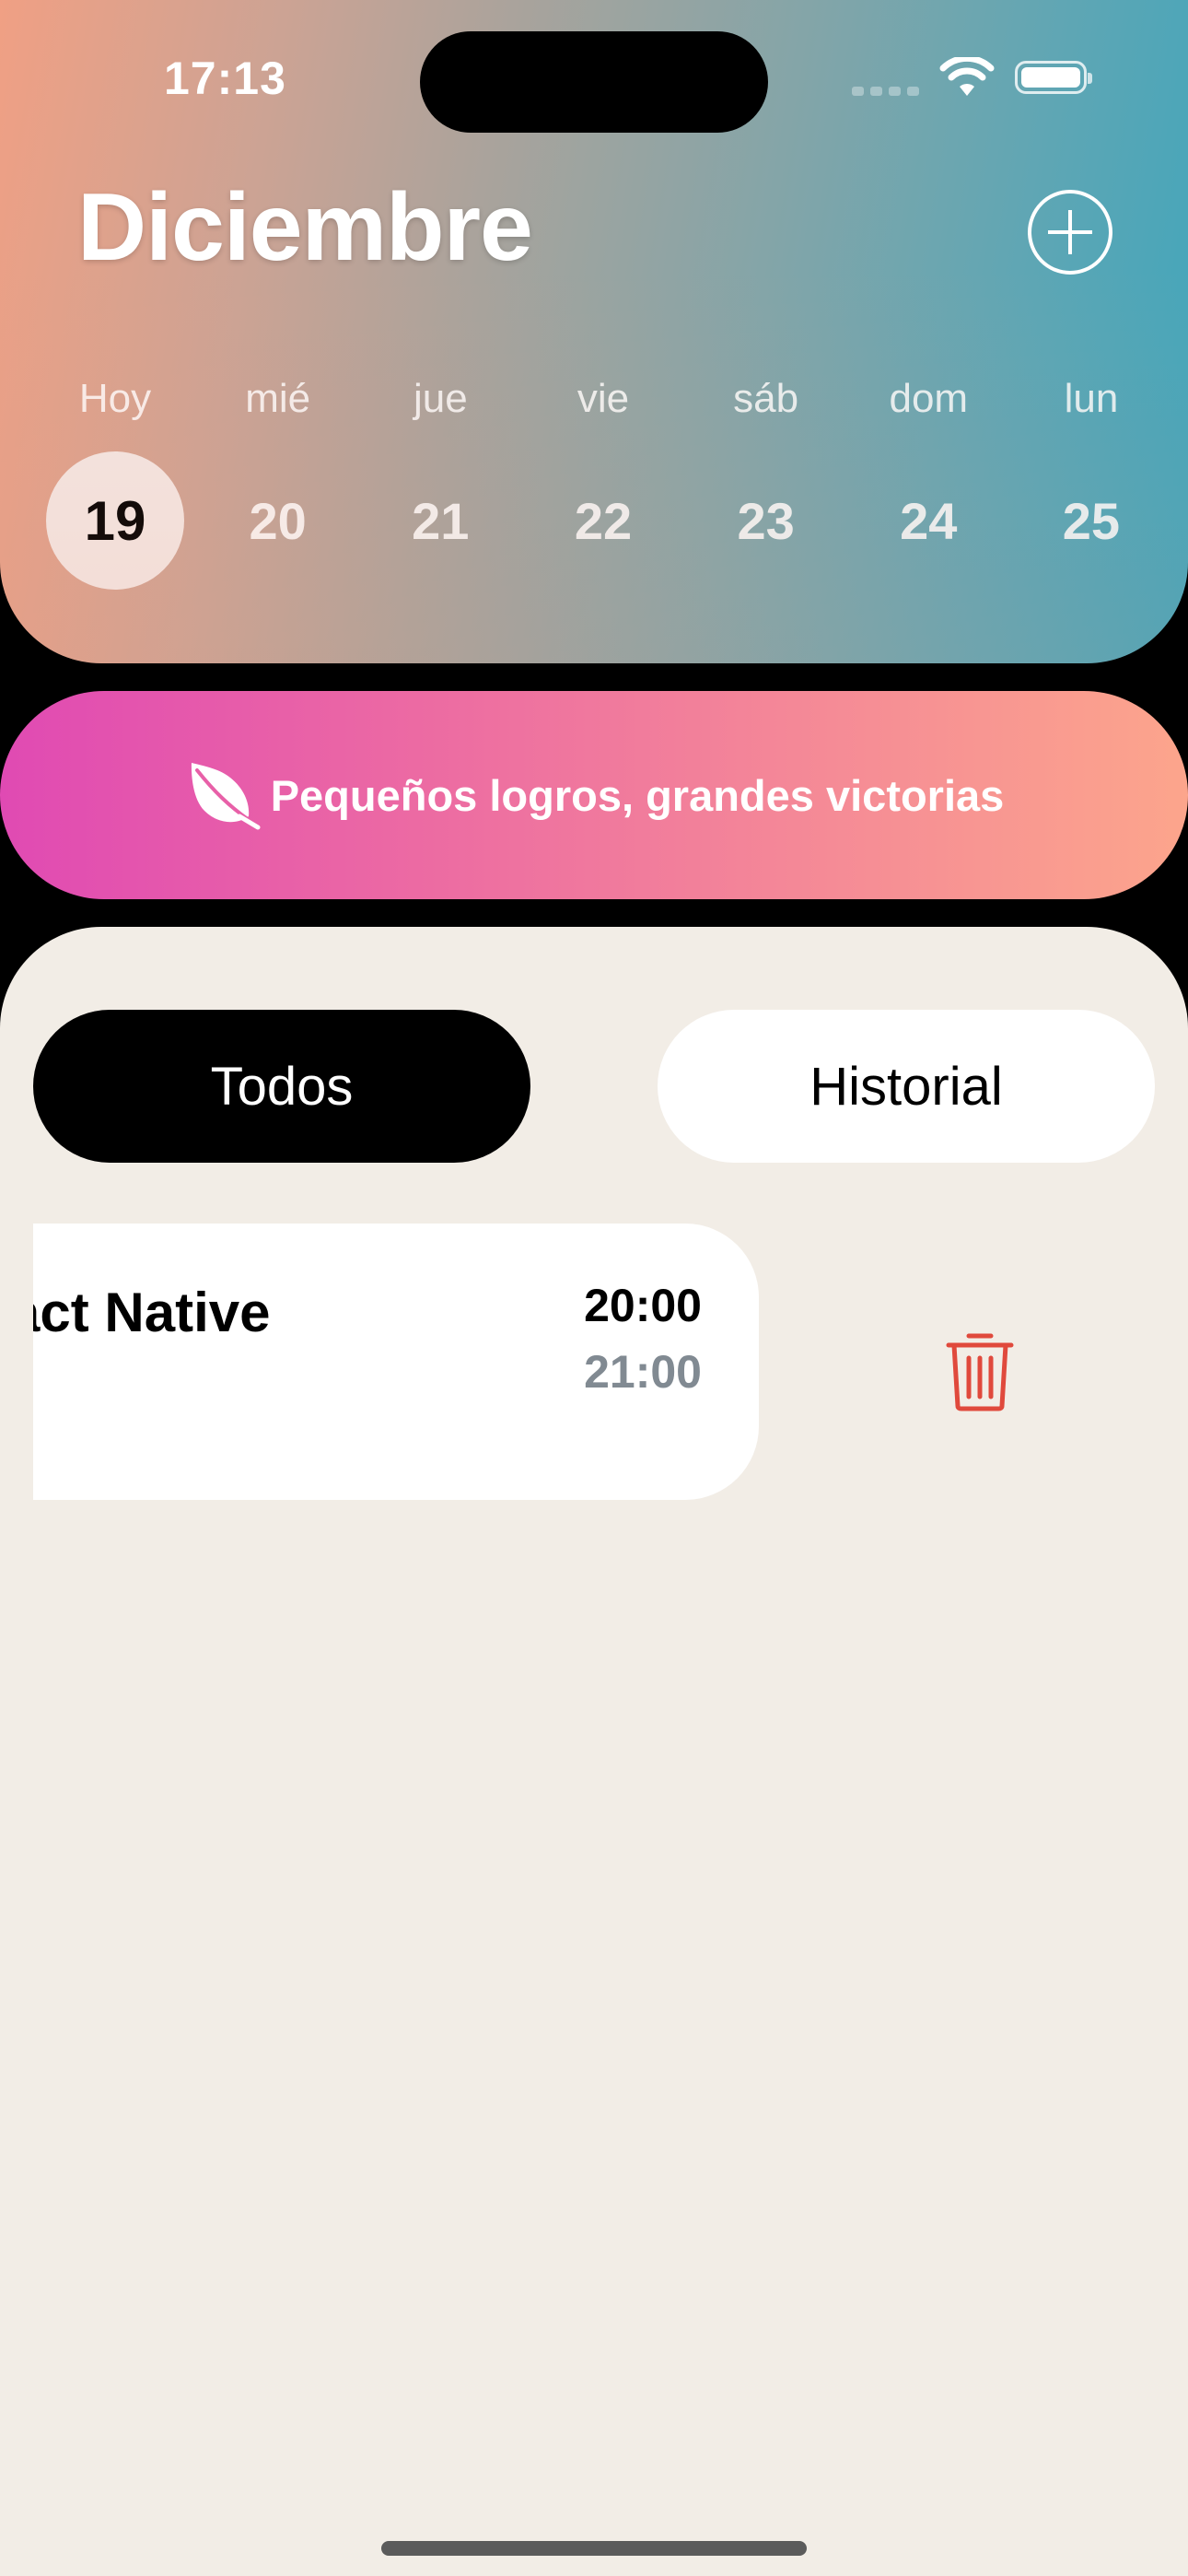 Image resolution: width=1188 pixels, height=2576 pixels. What do you see at coordinates (281, 1086) in the screenshot?
I see `filter-todos-button: Todos` at bounding box center [281, 1086].